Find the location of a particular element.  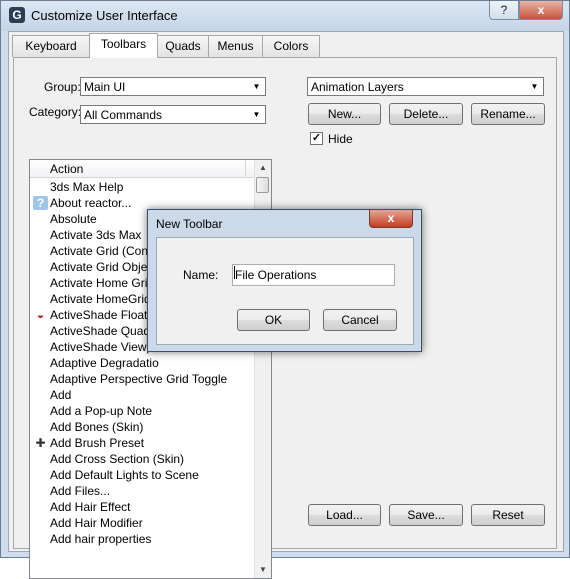

group-dropdown: Main UI ▼ is located at coordinates (173, 86).